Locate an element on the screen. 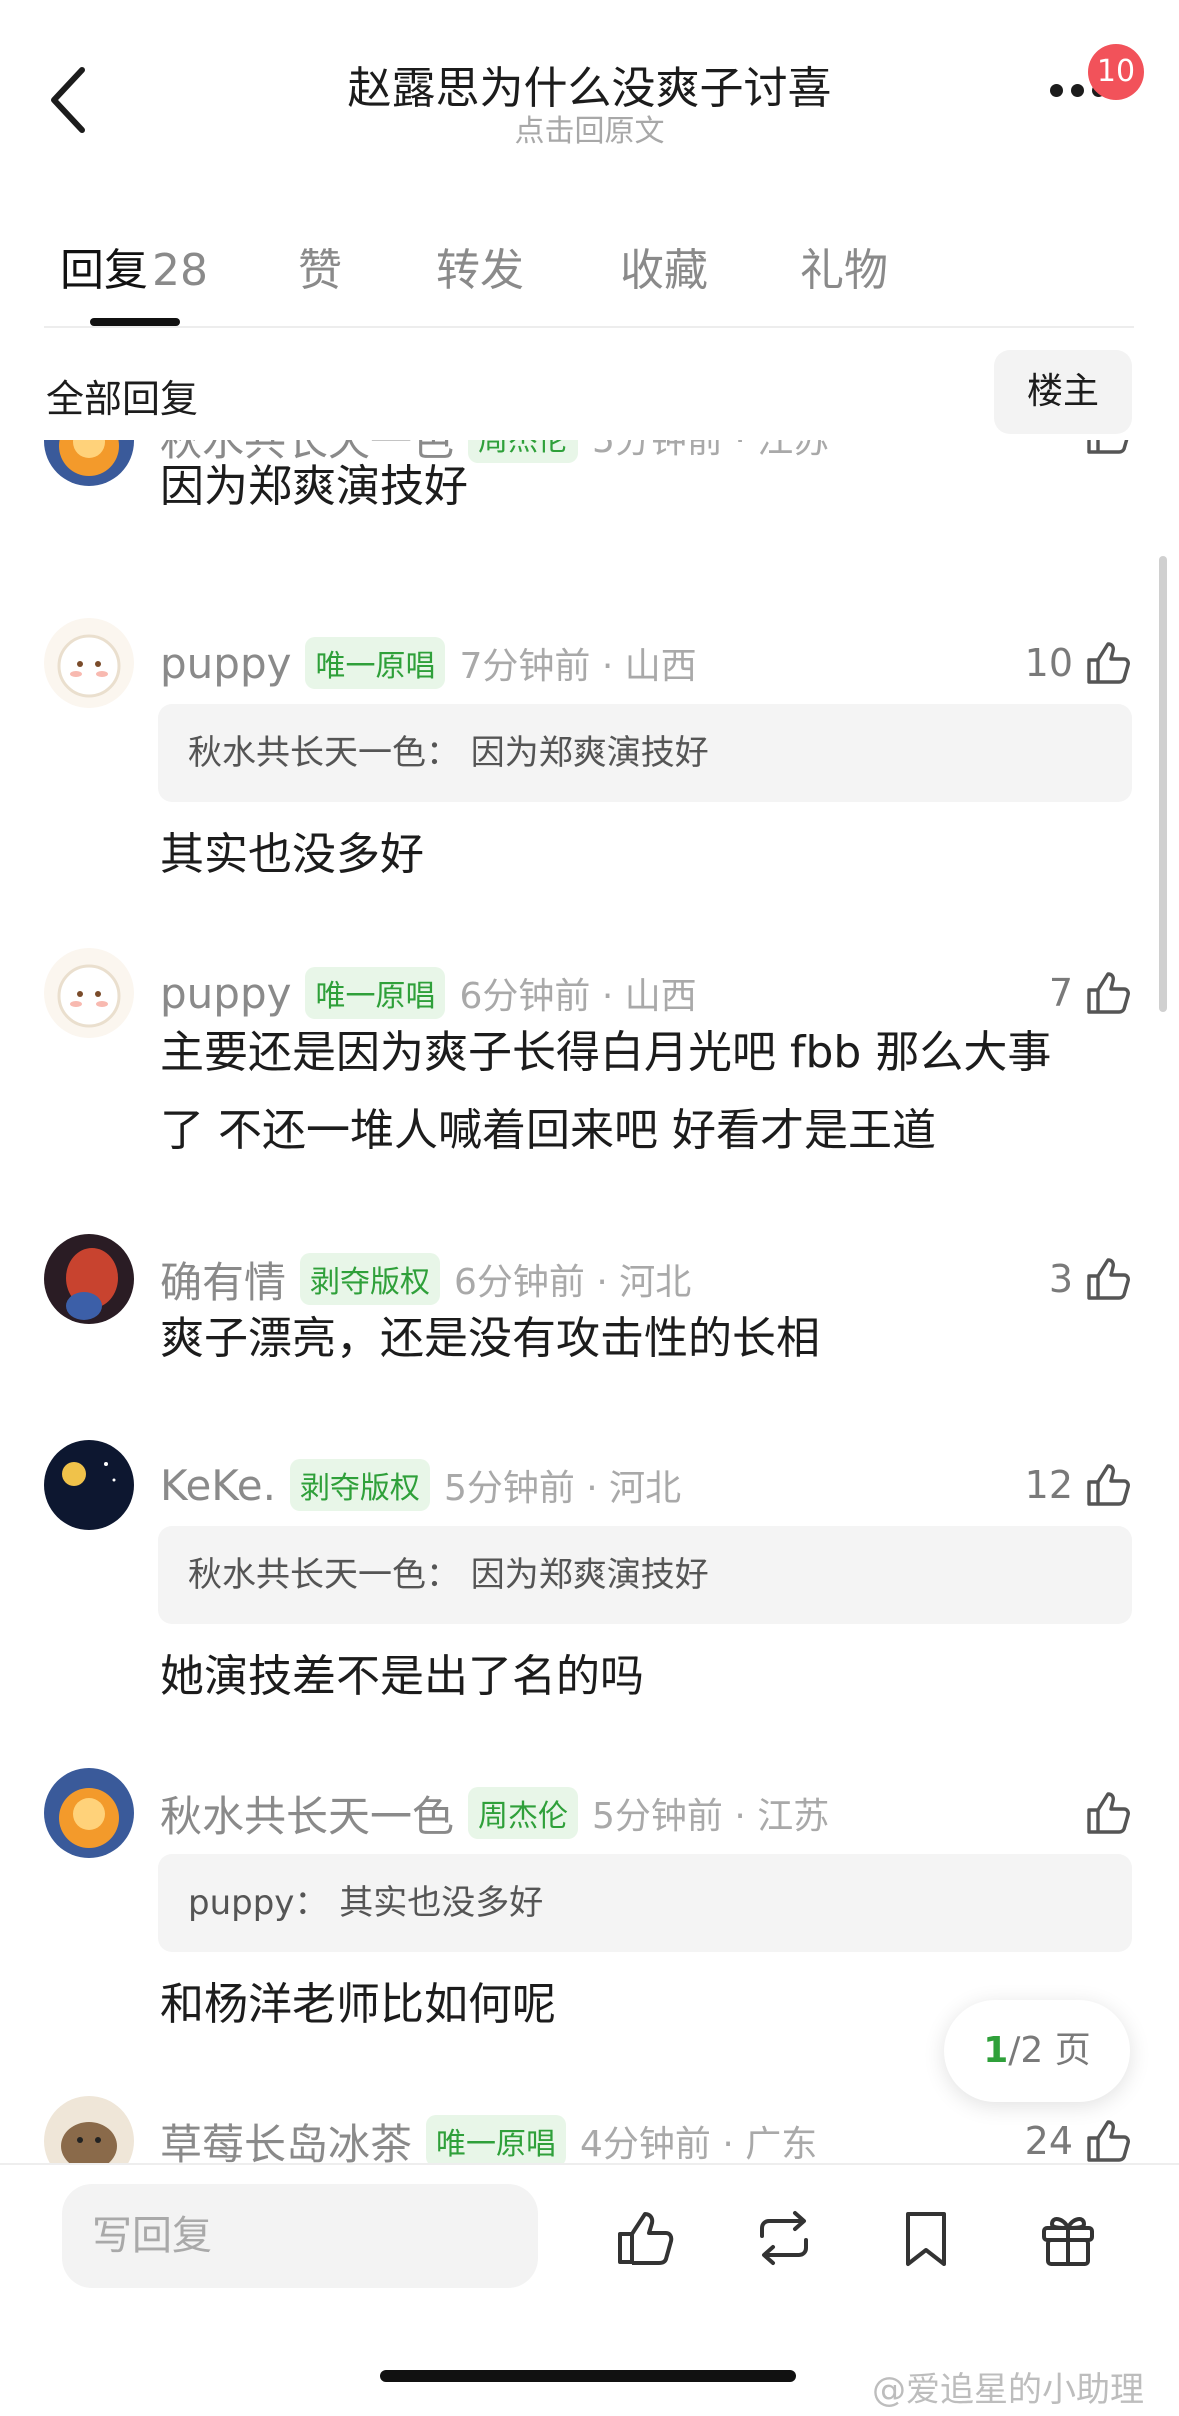  tab-active-indicator is located at coordinates (135, 322).